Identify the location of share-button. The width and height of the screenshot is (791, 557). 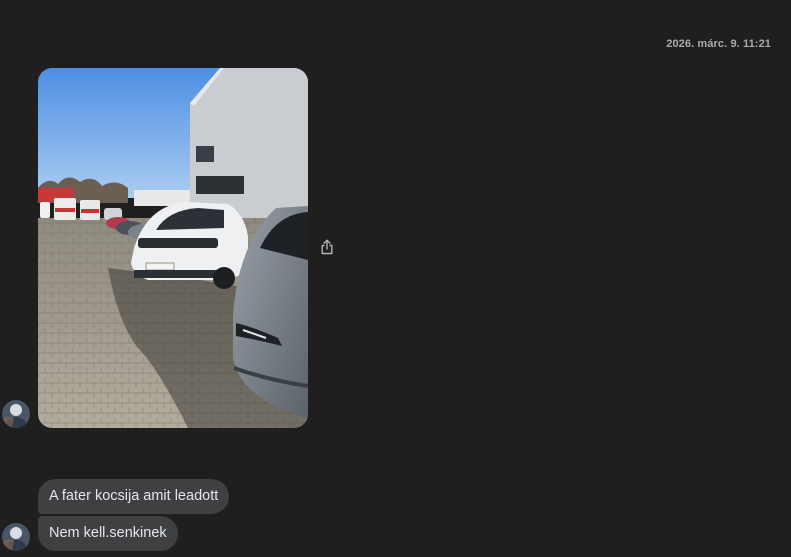
(327, 247).